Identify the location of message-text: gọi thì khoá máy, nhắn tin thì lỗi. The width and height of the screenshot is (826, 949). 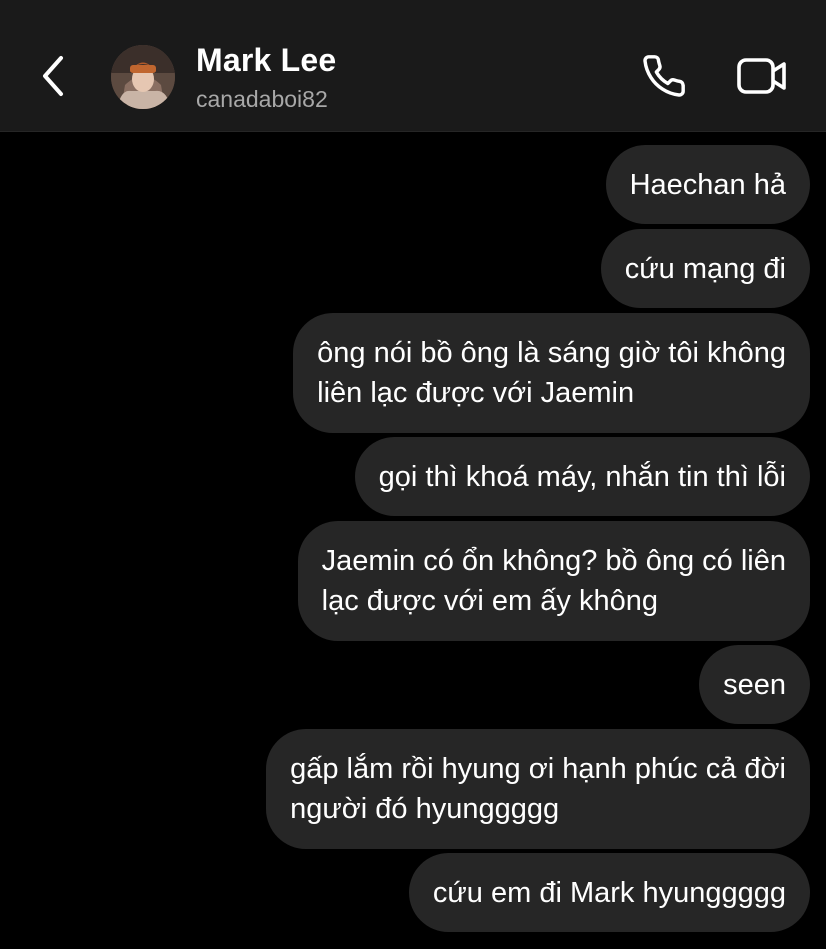
(582, 476).